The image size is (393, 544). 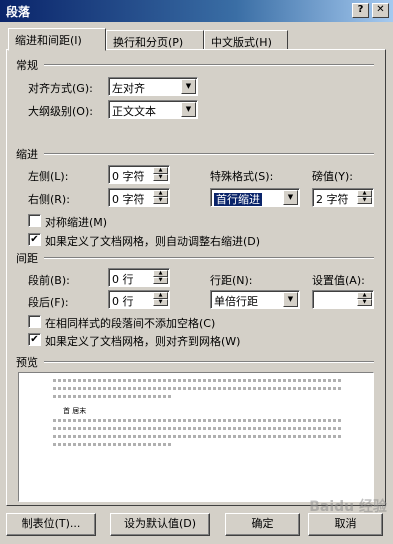 I want to click on space-after-label: 段后(F):, so click(x=48, y=302).